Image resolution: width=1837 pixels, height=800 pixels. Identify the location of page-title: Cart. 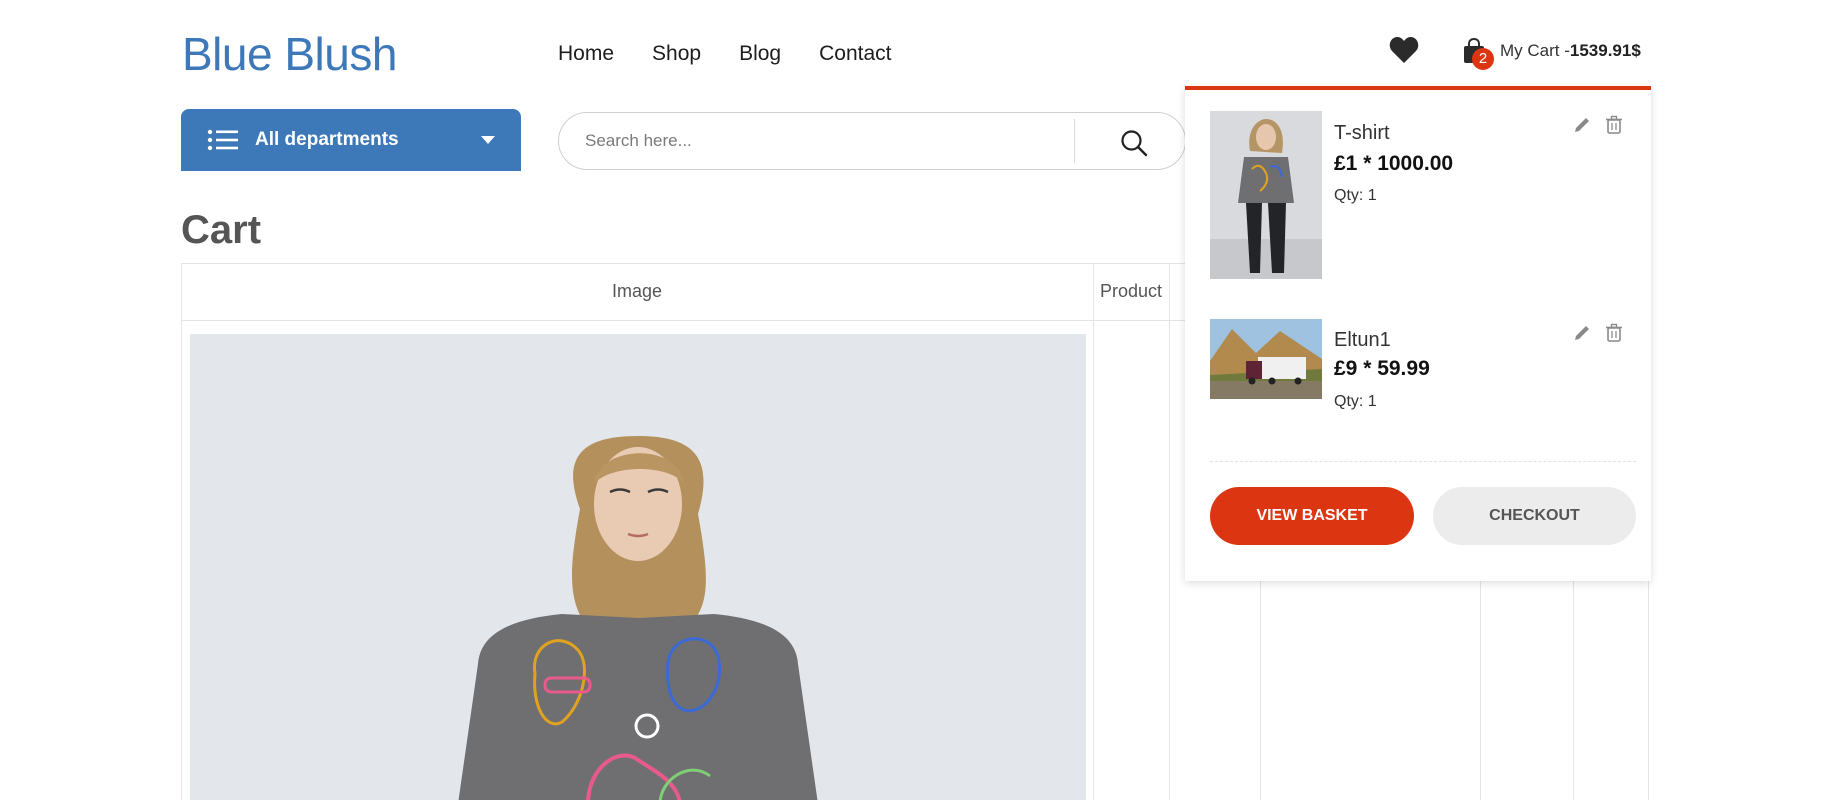
(221, 230).